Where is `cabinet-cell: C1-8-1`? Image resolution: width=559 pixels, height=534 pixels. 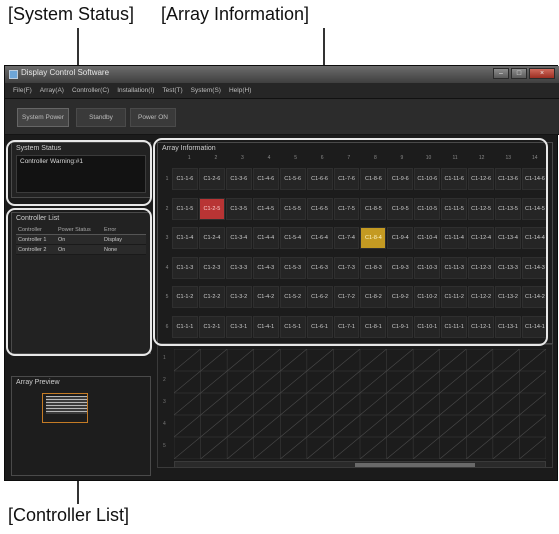 cabinet-cell: C1-8-1 is located at coordinates (373, 326).